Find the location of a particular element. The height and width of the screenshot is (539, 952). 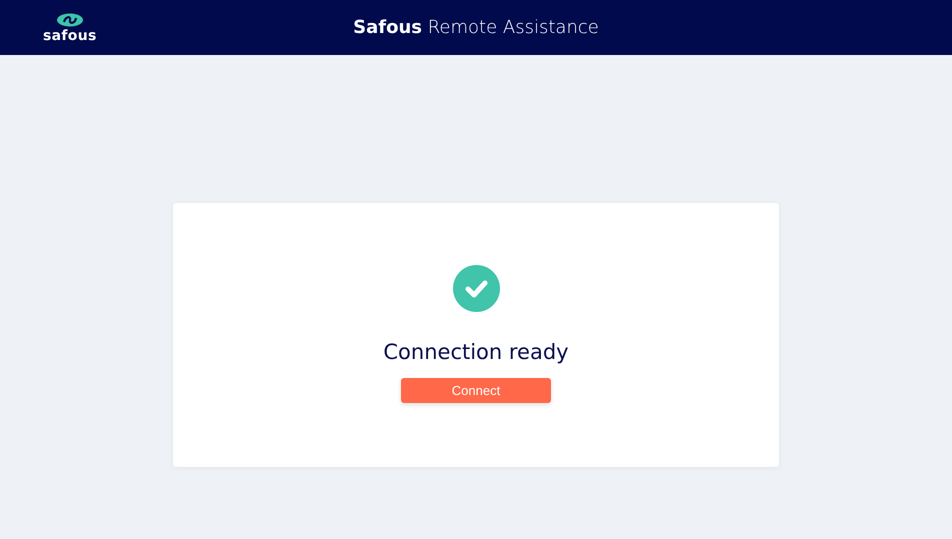

logo-icon is located at coordinates (70, 19).